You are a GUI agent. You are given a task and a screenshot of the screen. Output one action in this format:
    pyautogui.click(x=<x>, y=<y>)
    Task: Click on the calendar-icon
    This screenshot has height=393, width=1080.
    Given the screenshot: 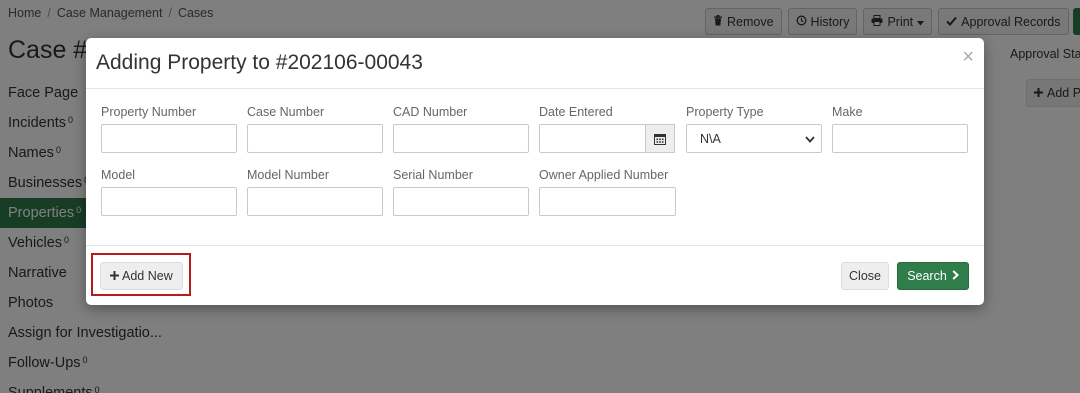 What is the action you would take?
    pyautogui.click(x=660, y=138)
    